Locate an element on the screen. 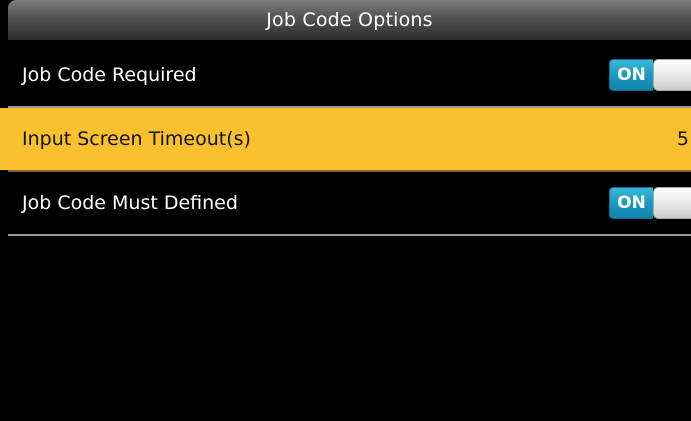  option-label: Job Code Must Defined is located at coordinates (130, 203).